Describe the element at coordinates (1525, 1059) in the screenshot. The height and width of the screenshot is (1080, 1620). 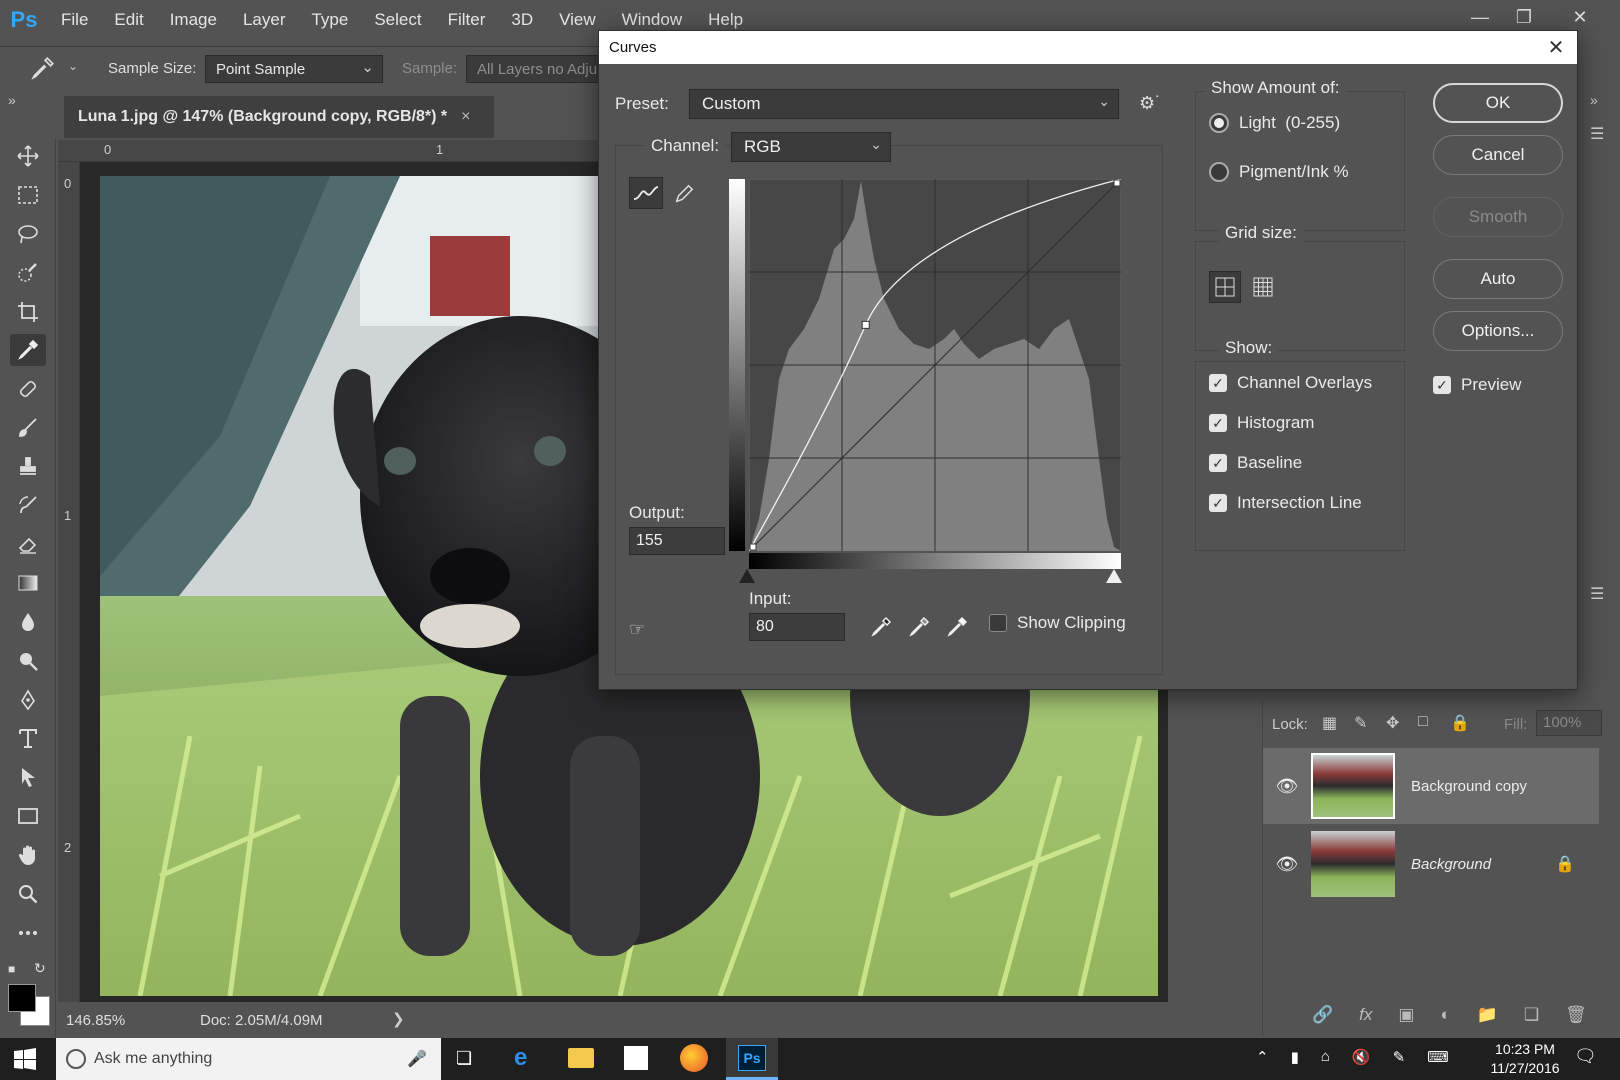
I see `clock: 10:23 PM 11/27/2016` at that location.